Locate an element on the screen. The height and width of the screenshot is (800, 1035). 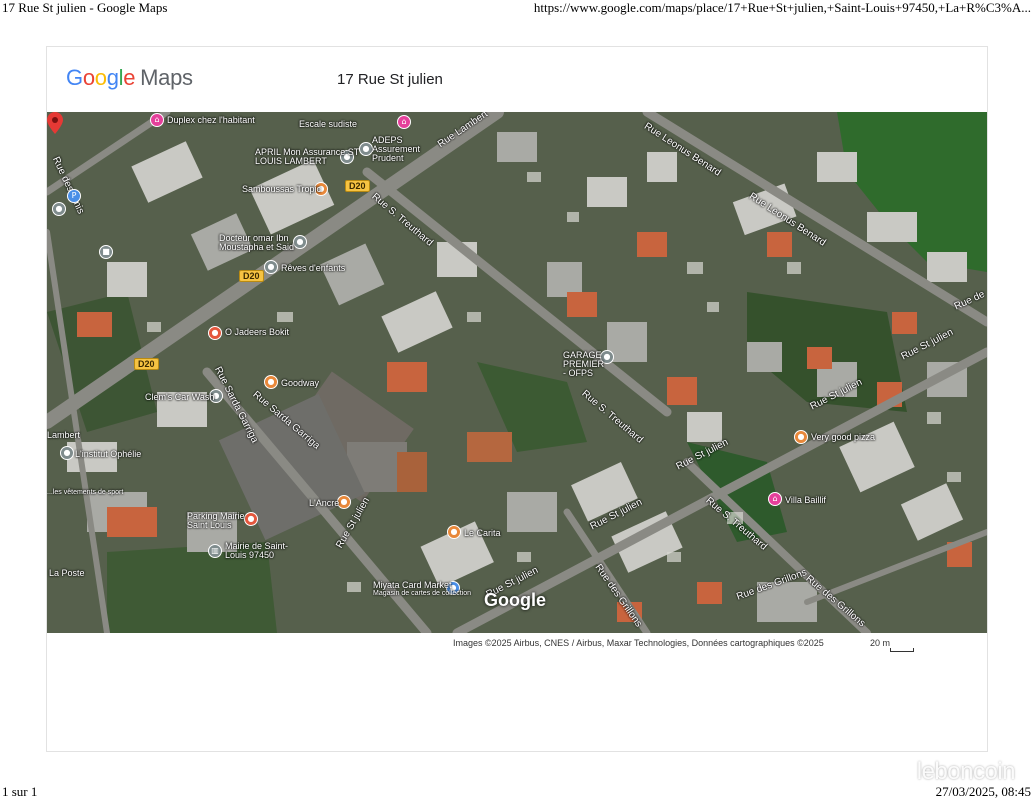
poi-label: Goodway is located at coordinates (300, 383).